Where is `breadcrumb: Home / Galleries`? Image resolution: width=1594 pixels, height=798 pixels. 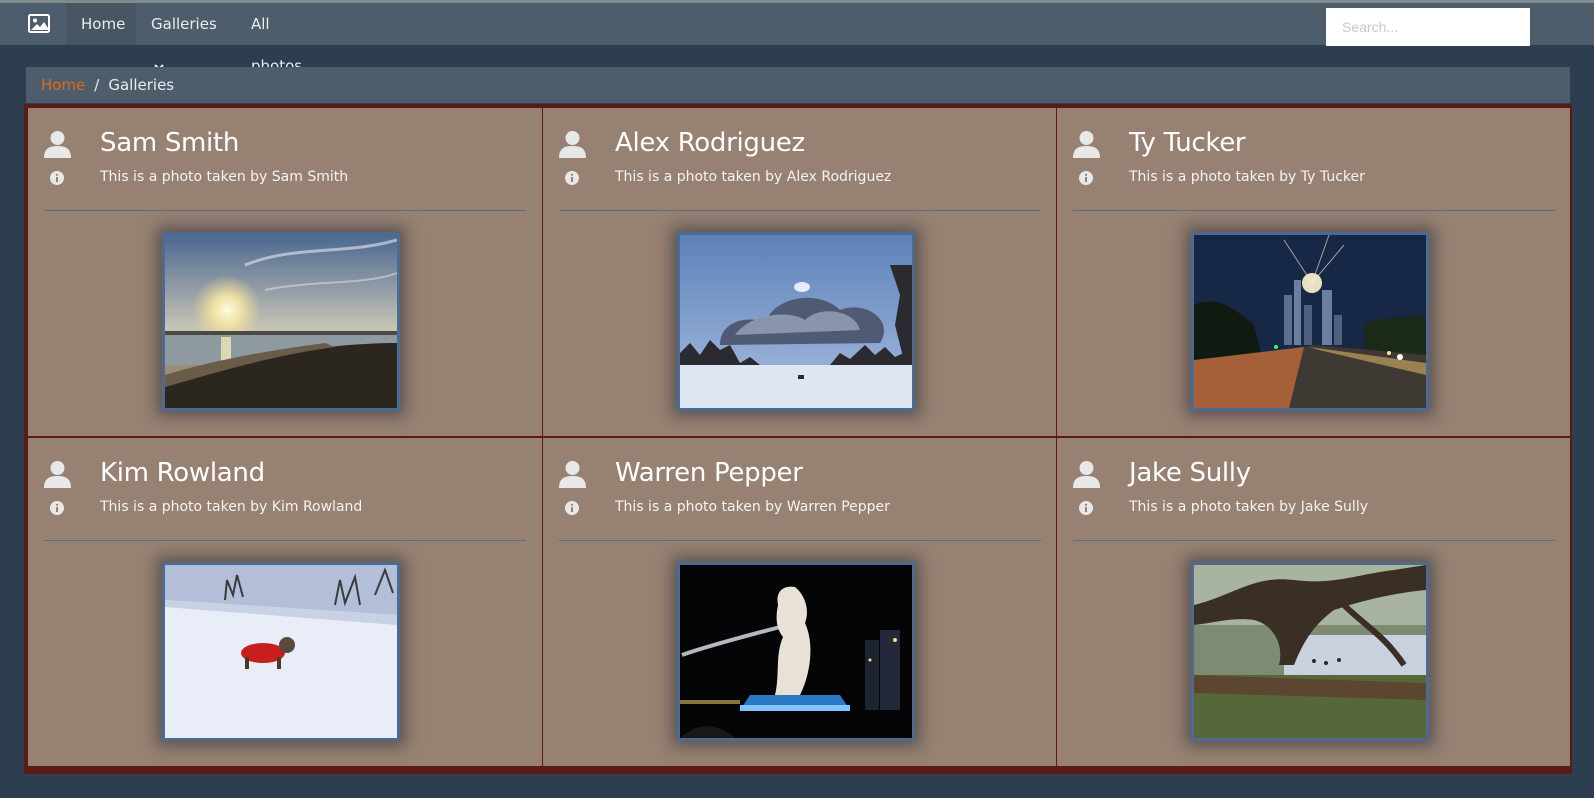 breadcrumb: Home / Galleries is located at coordinates (798, 85).